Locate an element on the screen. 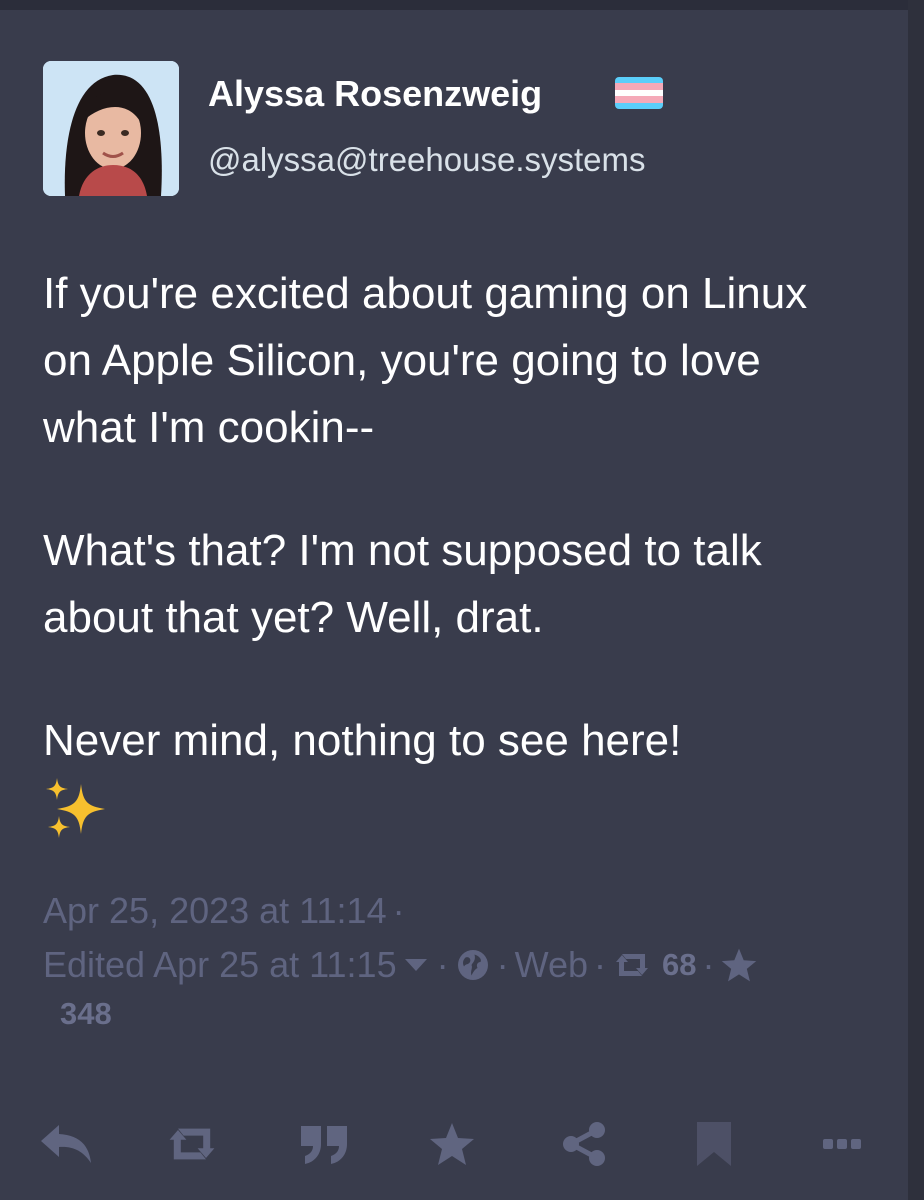  quote-button is located at coordinates (324, 1144).